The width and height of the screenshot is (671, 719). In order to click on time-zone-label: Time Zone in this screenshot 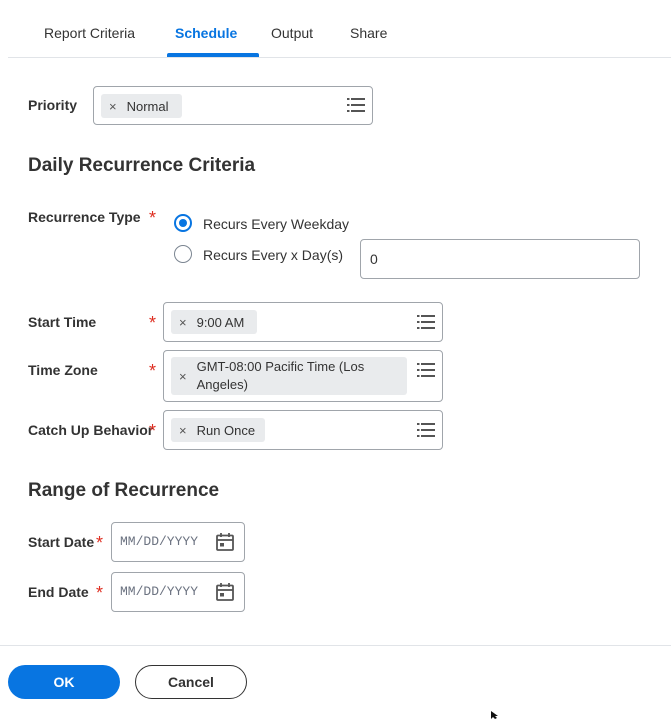, I will do `click(63, 370)`.